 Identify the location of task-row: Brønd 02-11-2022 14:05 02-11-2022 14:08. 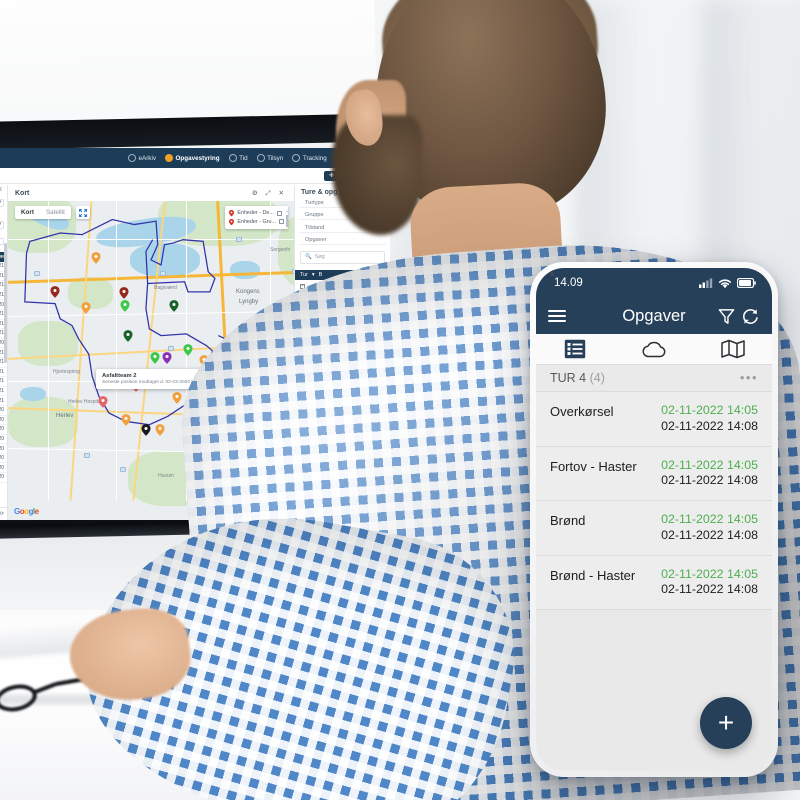
(654, 528).